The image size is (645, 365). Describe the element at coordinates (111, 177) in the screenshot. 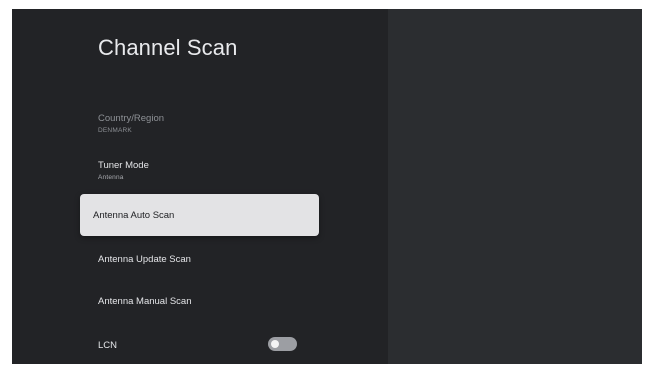

I see `menu-item-value: Antenna` at that location.